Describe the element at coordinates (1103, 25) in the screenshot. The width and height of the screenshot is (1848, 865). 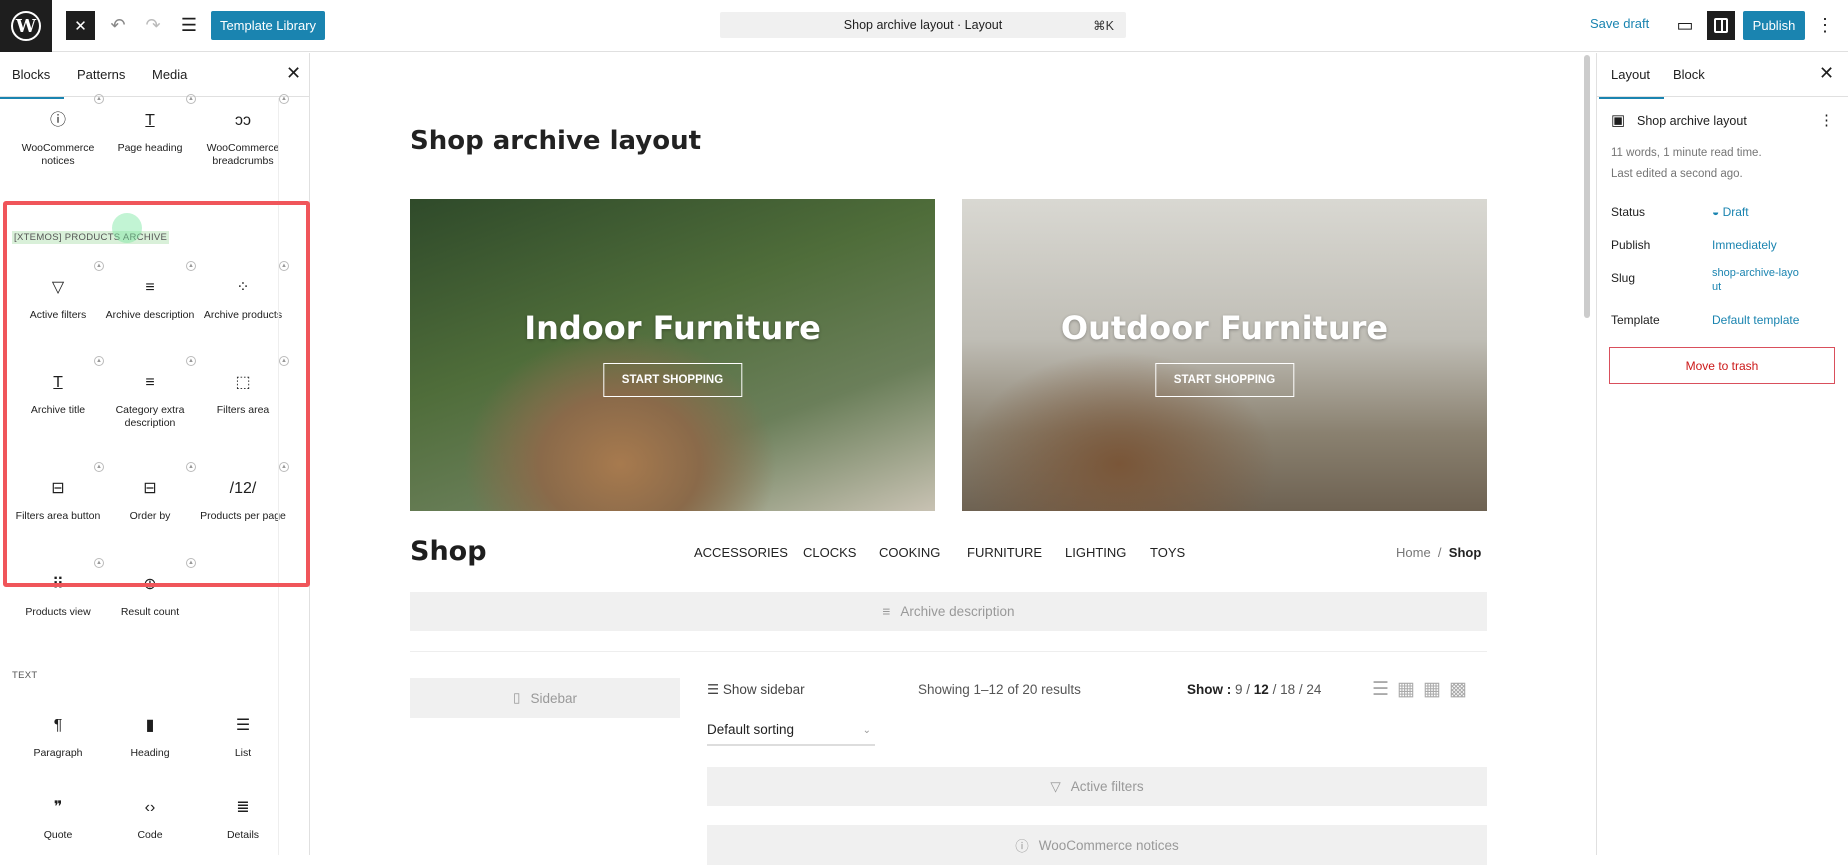
I see `shortcut: ⌘K` at that location.